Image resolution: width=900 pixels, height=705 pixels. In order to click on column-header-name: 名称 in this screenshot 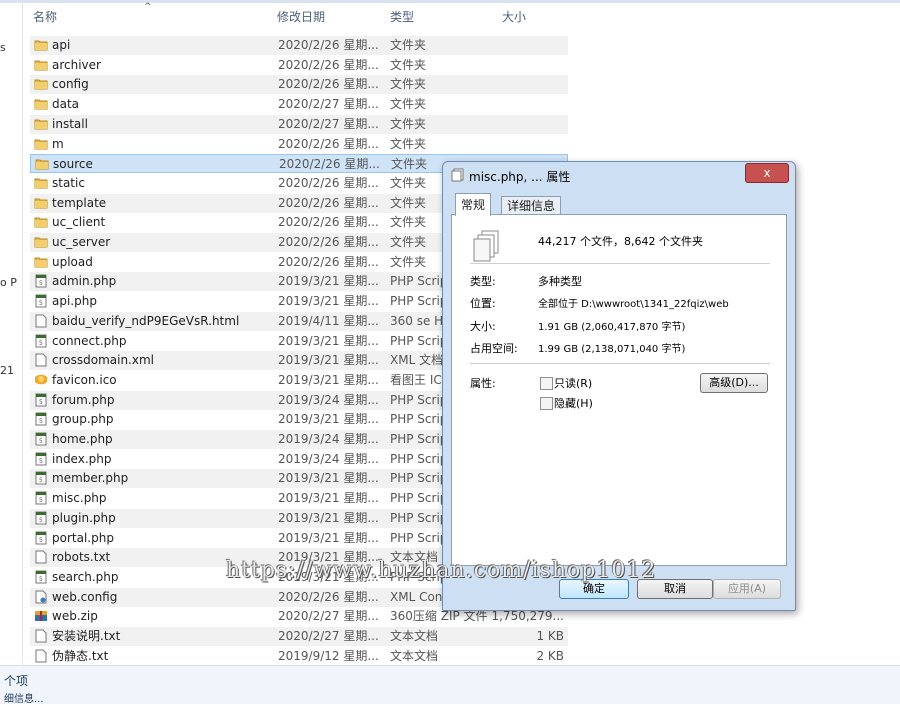, I will do `click(45, 17)`.